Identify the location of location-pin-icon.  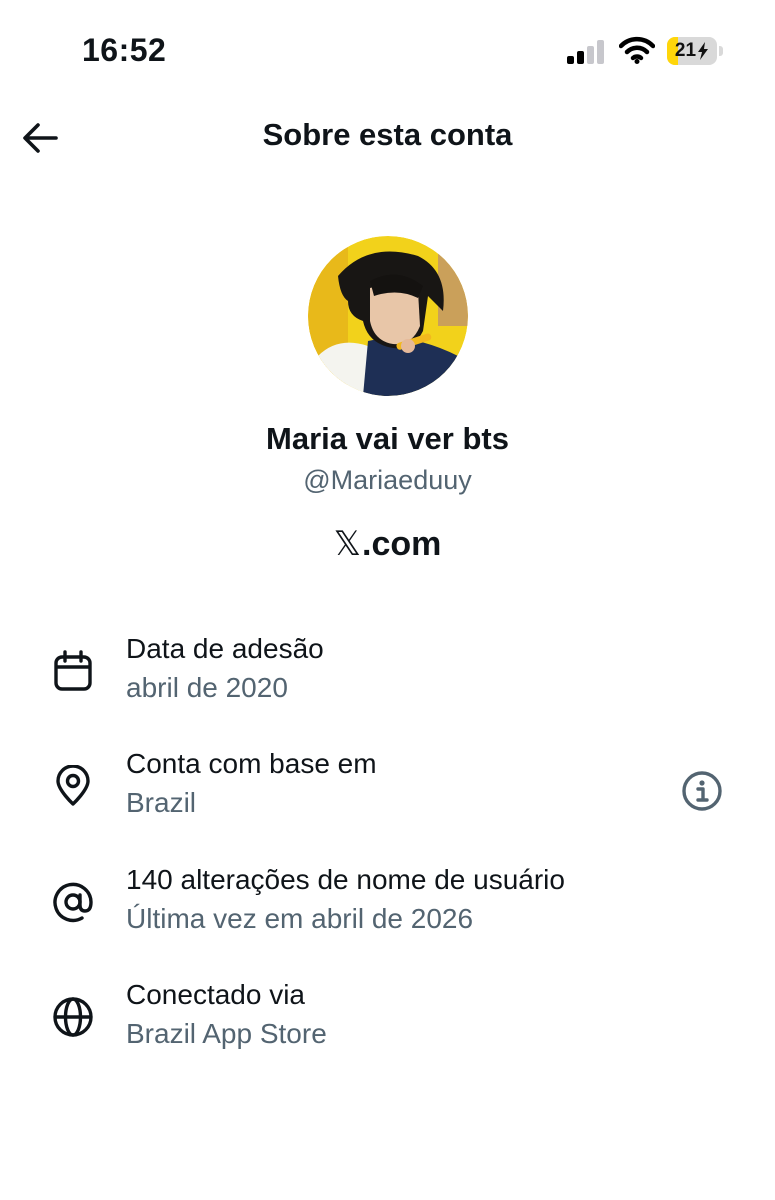
(73, 785).